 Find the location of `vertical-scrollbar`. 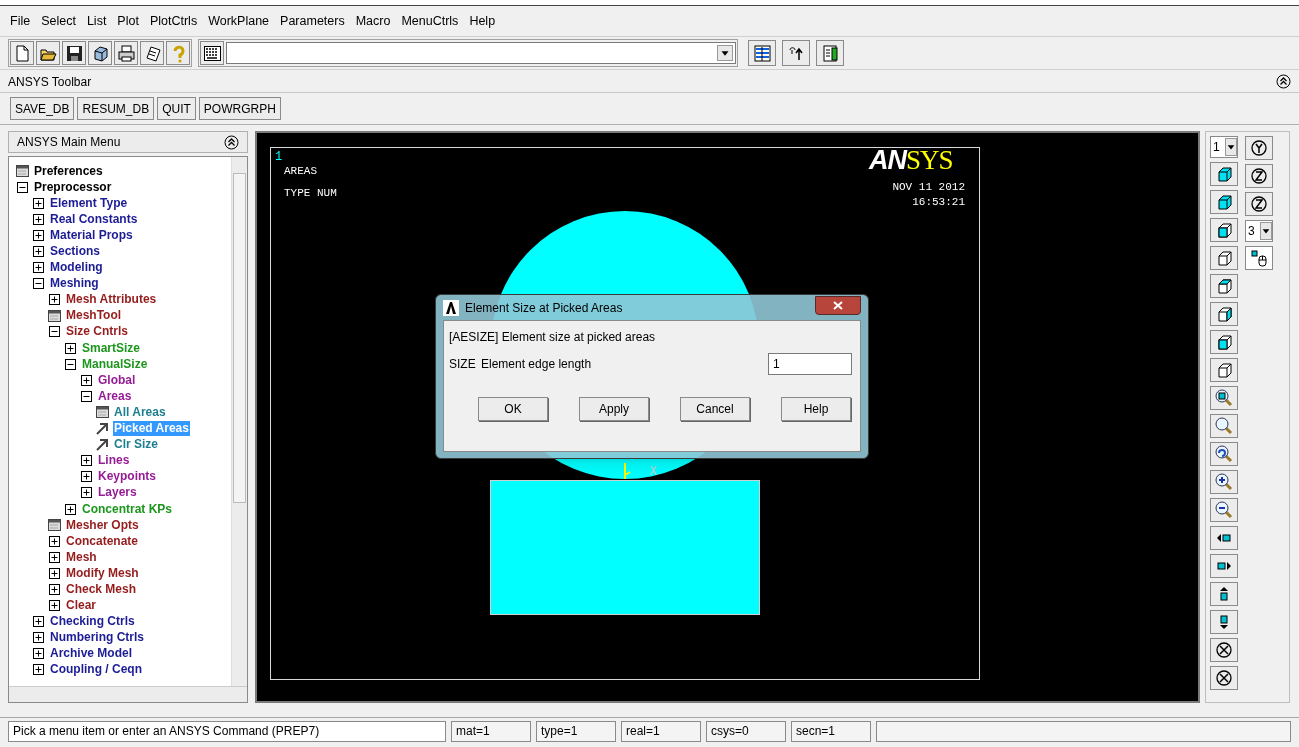

vertical-scrollbar is located at coordinates (239, 421).